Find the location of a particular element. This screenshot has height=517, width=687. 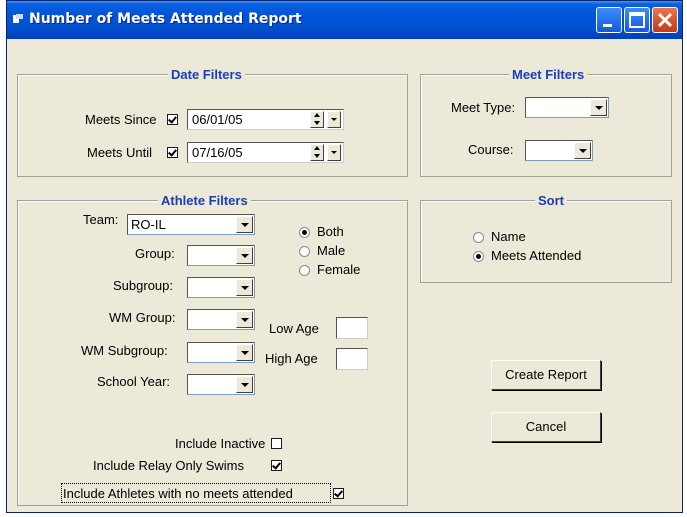

app-icon is located at coordinates (18, 18).